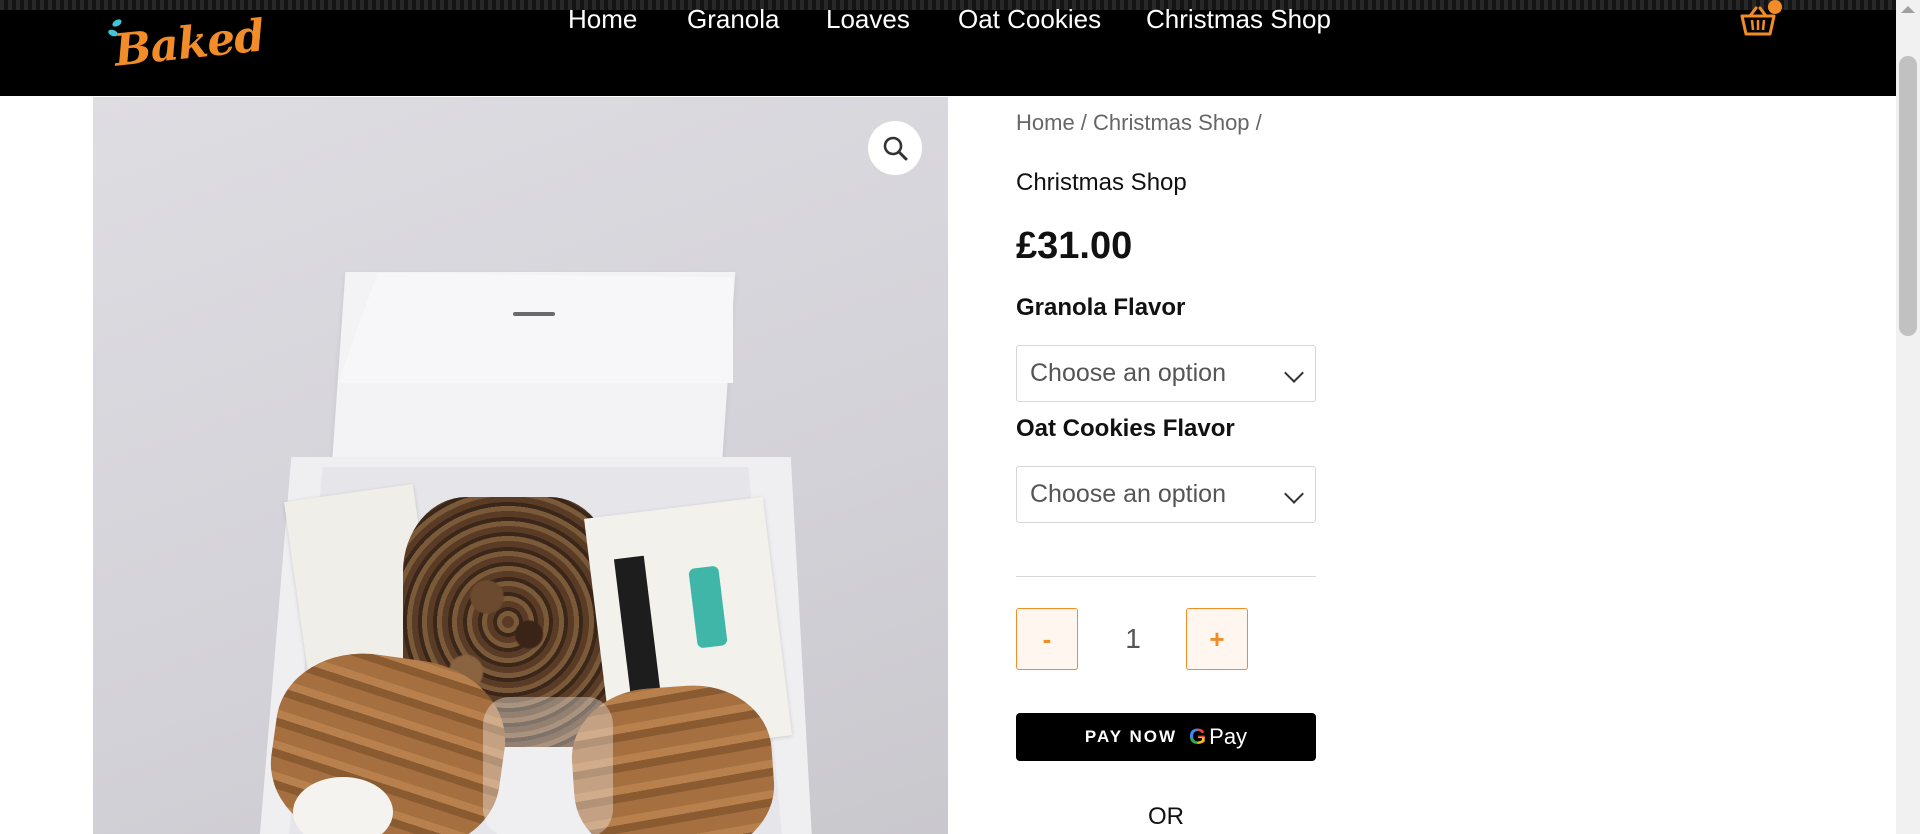 The width and height of the screenshot is (1920, 834). I want to click on scroll-up-arrow-icon, so click(1908, 9).